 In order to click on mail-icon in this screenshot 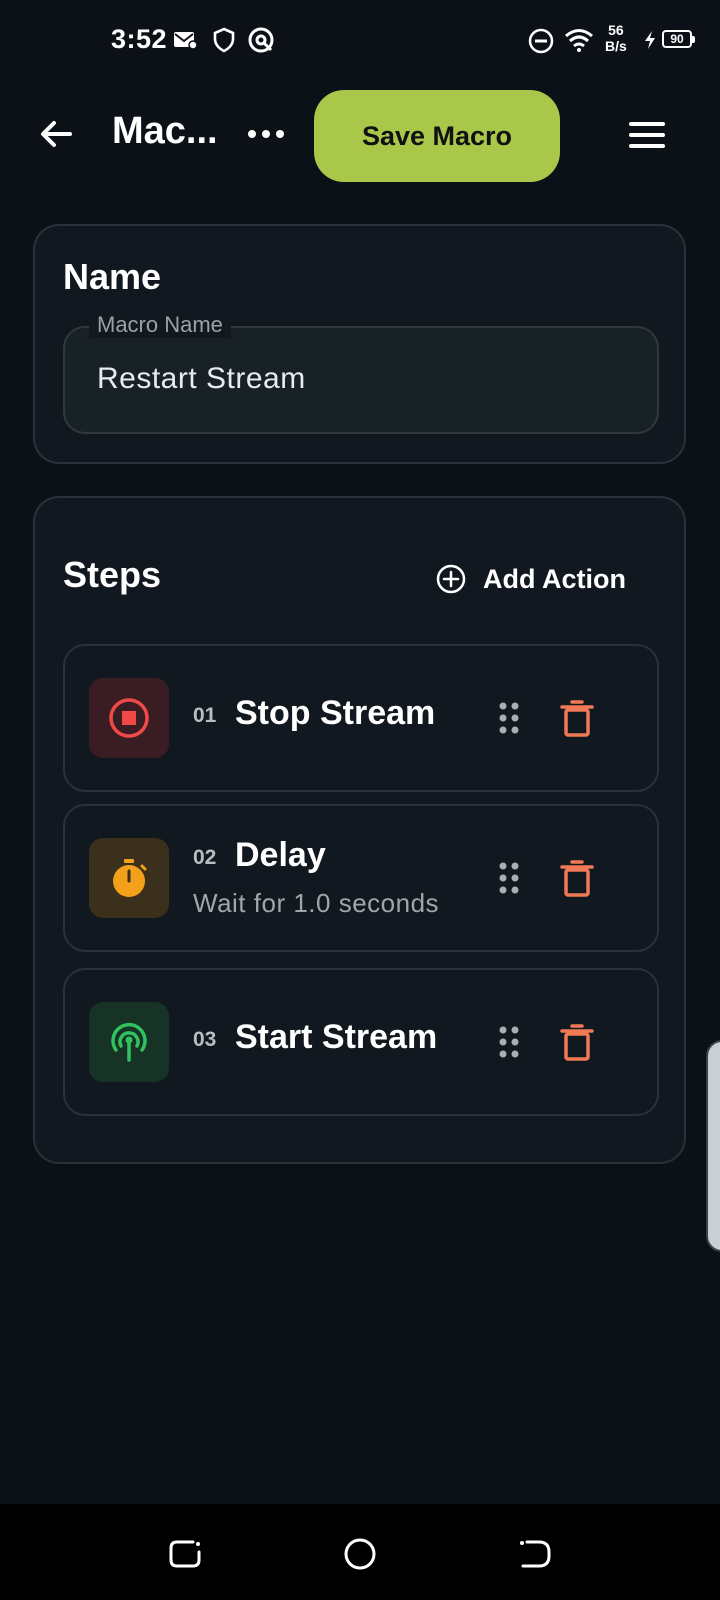, I will do `click(185, 40)`.